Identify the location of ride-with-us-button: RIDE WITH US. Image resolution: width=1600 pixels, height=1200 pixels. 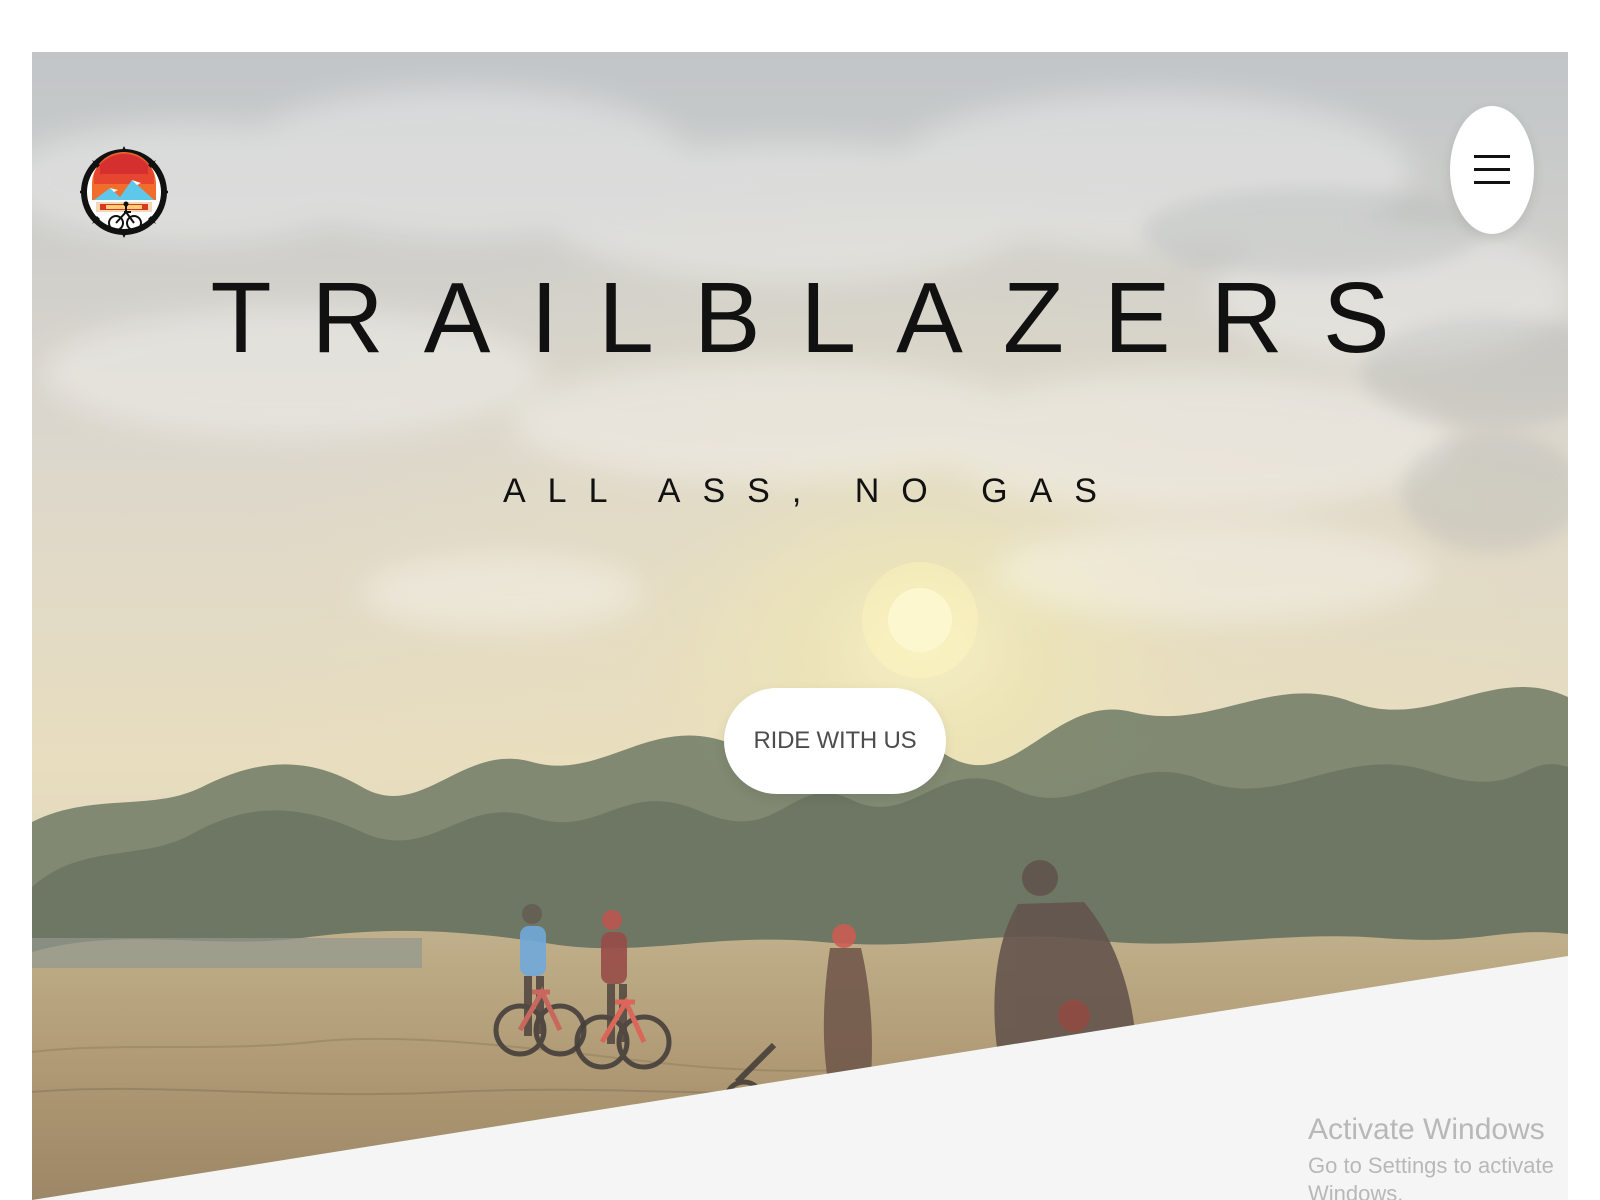
(835, 741).